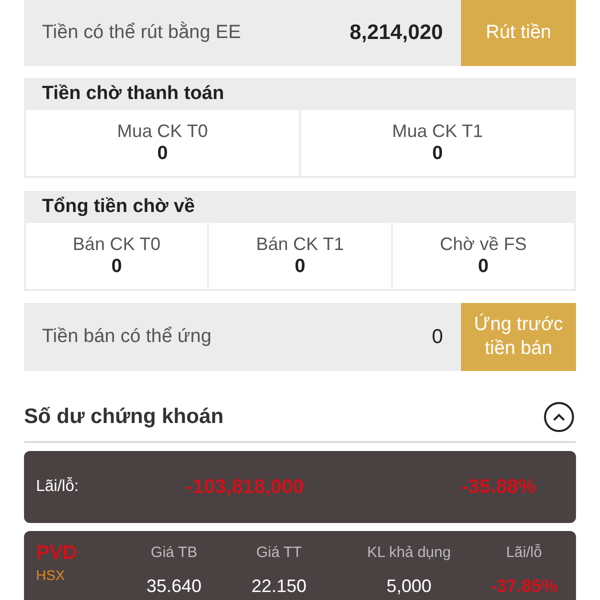 Image resolution: width=600 pixels, height=600 pixels. What do you see at coordinates (162, 131) in the screenshot?
I see `cell-label: Mua CK T0` at bounding box center [162, 131].